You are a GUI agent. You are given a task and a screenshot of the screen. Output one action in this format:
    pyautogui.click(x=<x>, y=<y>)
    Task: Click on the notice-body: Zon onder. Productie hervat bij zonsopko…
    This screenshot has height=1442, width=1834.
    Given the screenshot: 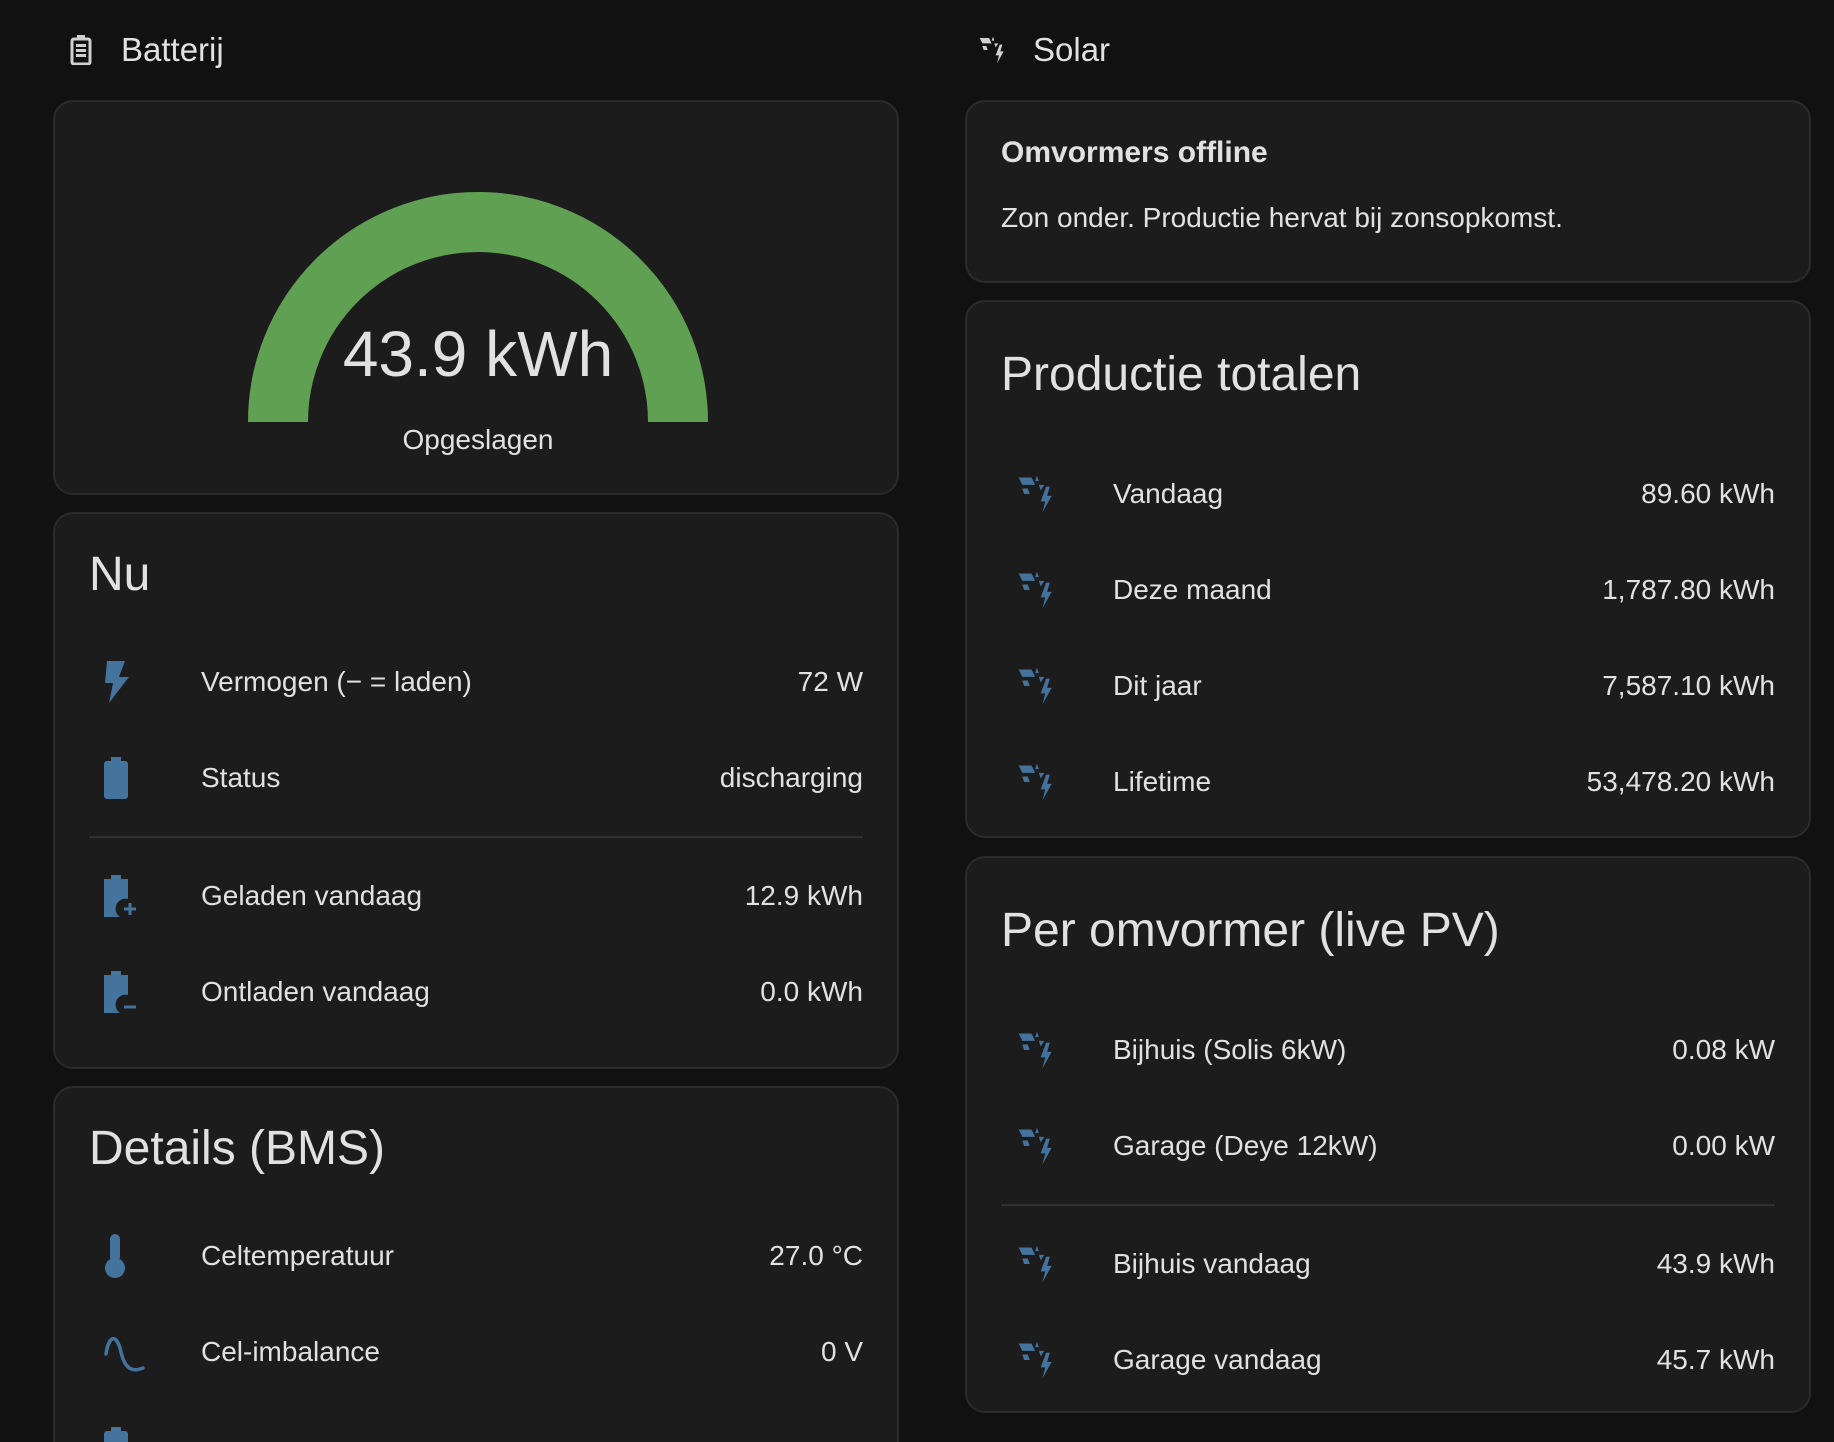 What is the action you would take?
    pyautogui.click(x=1282, y=217)
    